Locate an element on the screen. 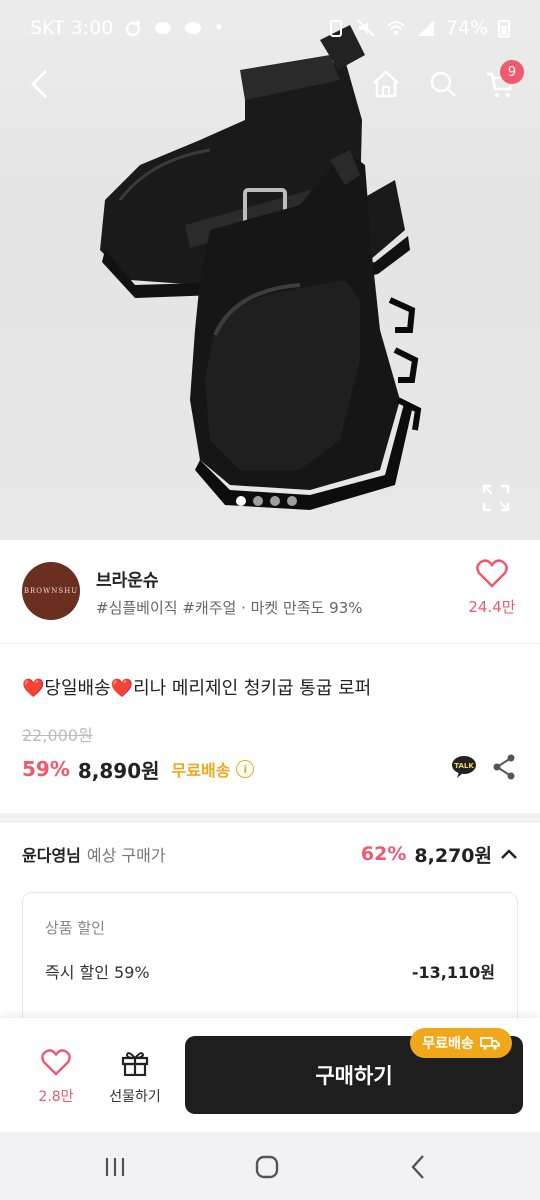  free-shipping-label: 무료배송 is located at coordinates (201, 770).